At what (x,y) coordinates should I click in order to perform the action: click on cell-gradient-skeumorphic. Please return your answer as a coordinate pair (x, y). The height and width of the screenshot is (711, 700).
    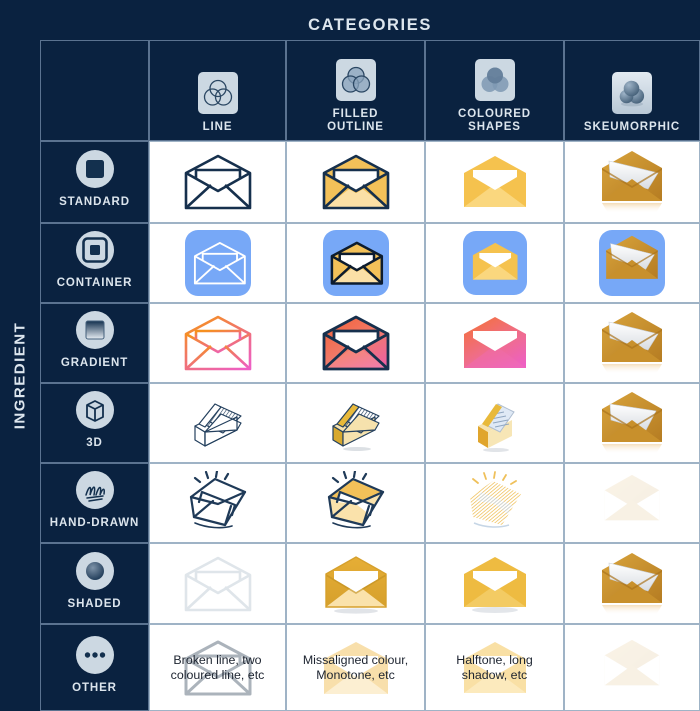
    Looking at the image, I should click on (632, 343).